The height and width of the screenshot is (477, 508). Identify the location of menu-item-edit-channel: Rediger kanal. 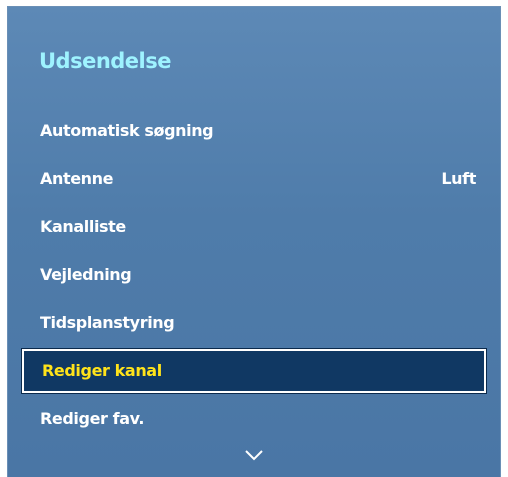
(254, 371).